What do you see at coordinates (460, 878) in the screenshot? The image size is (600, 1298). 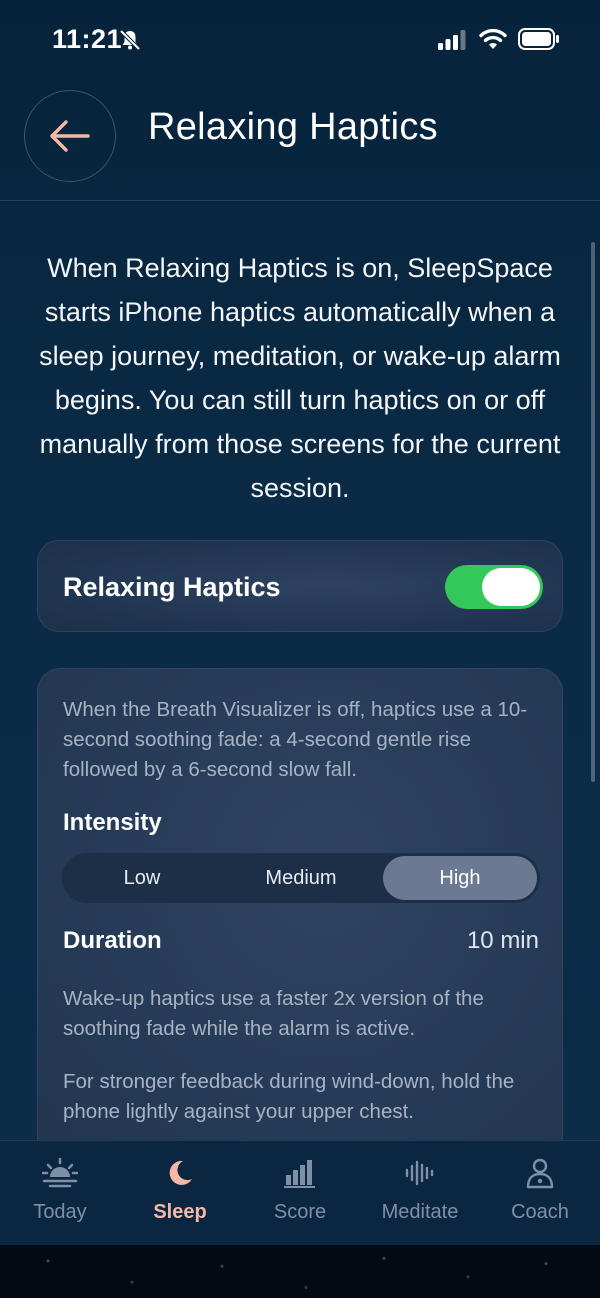 I see `intensity-option-high: High` at bounding box center [460, 878].